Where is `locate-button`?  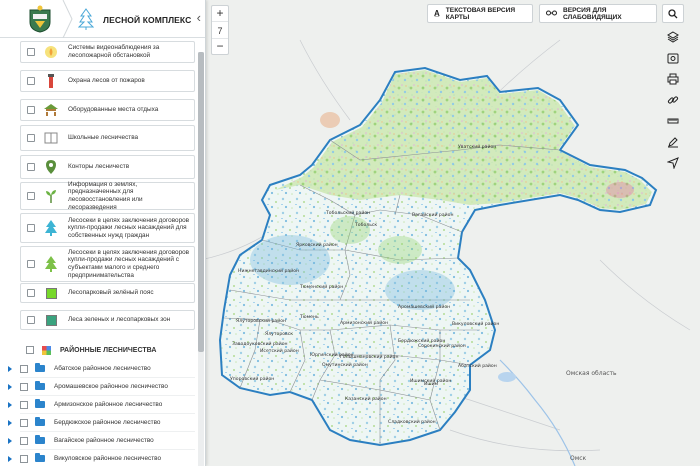
locate-button is located at coordinates (673, 162).